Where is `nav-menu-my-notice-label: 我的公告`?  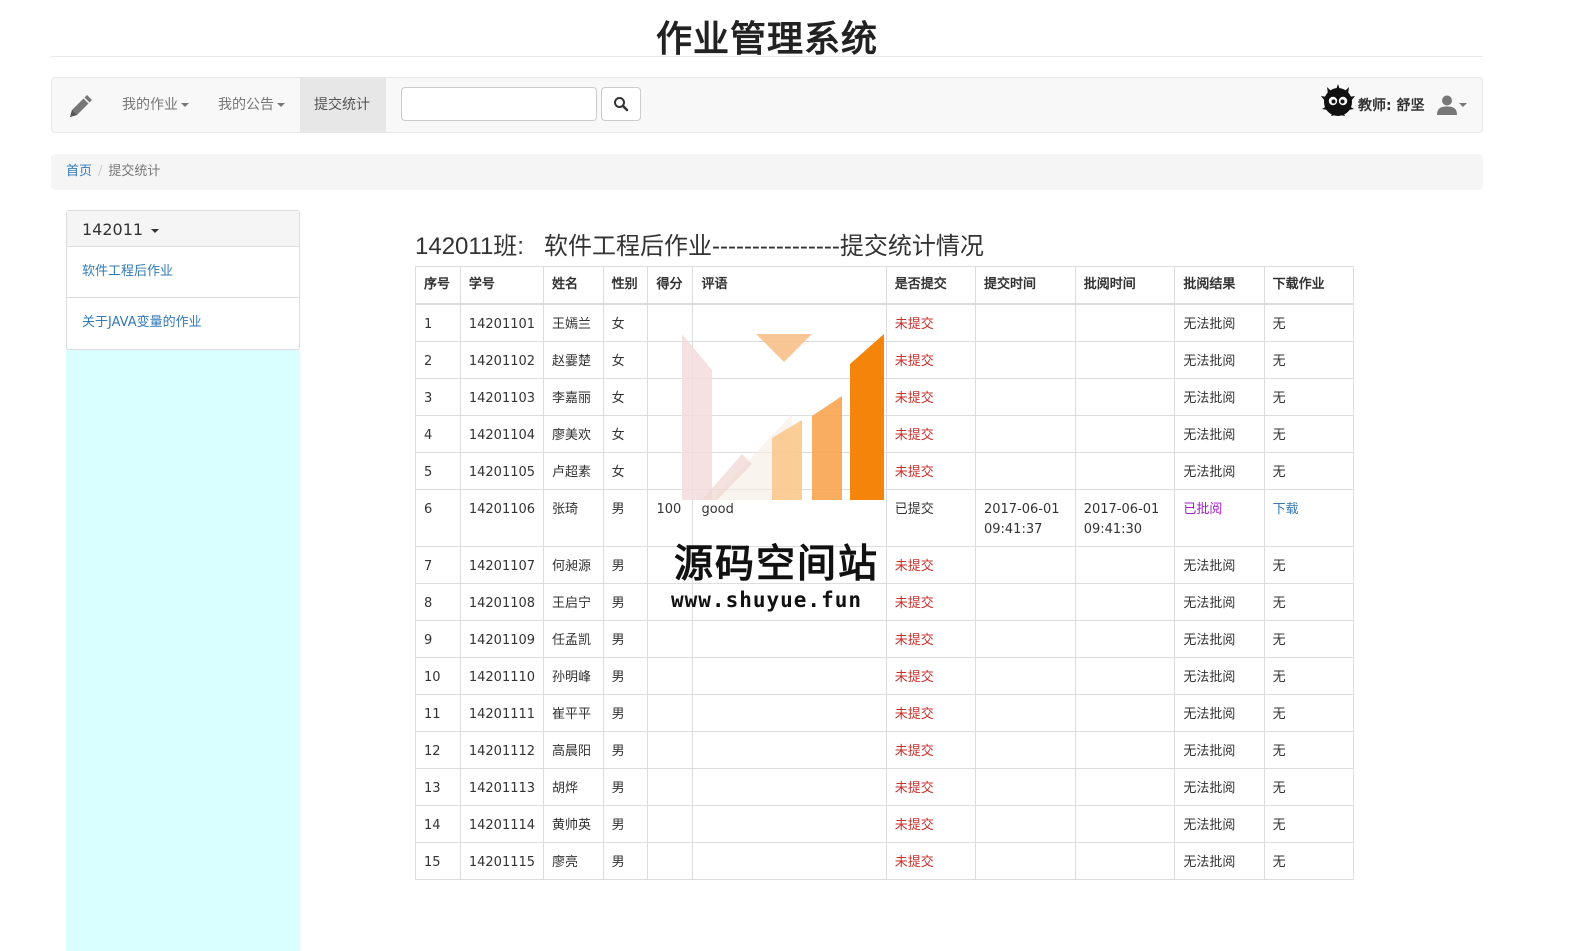
nav-menu-my-notice-label: 我的公告 is located at coordinates (246, 105).